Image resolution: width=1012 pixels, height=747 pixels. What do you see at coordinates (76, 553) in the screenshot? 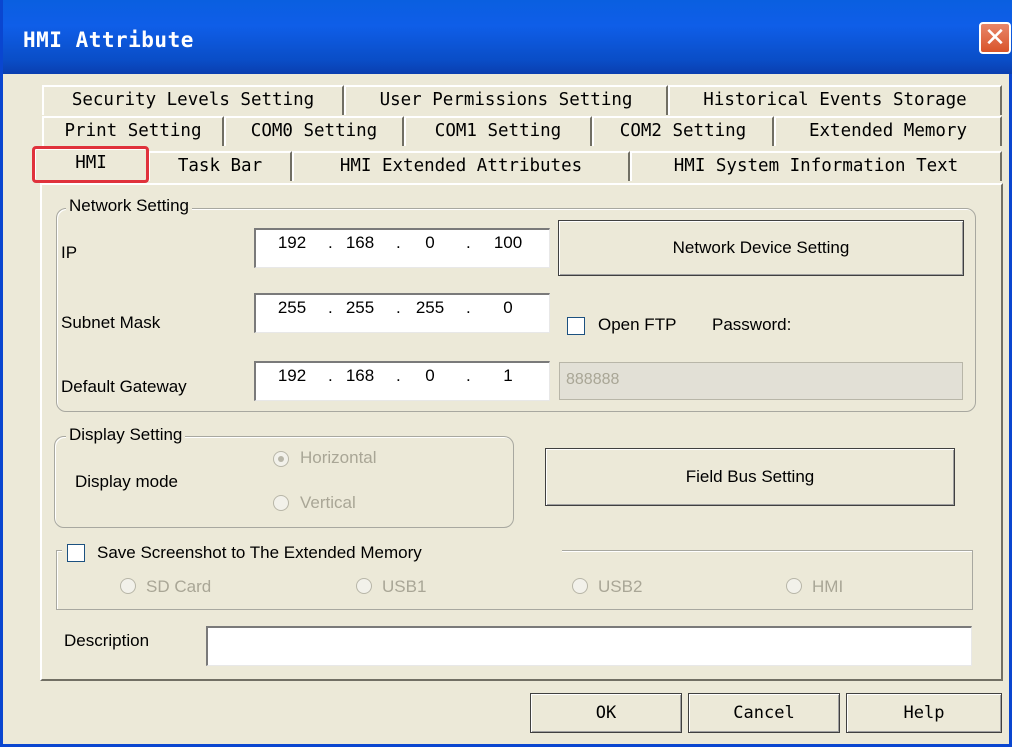
I see `save-screenshot-checkbox` at bounding box center [76, 553].